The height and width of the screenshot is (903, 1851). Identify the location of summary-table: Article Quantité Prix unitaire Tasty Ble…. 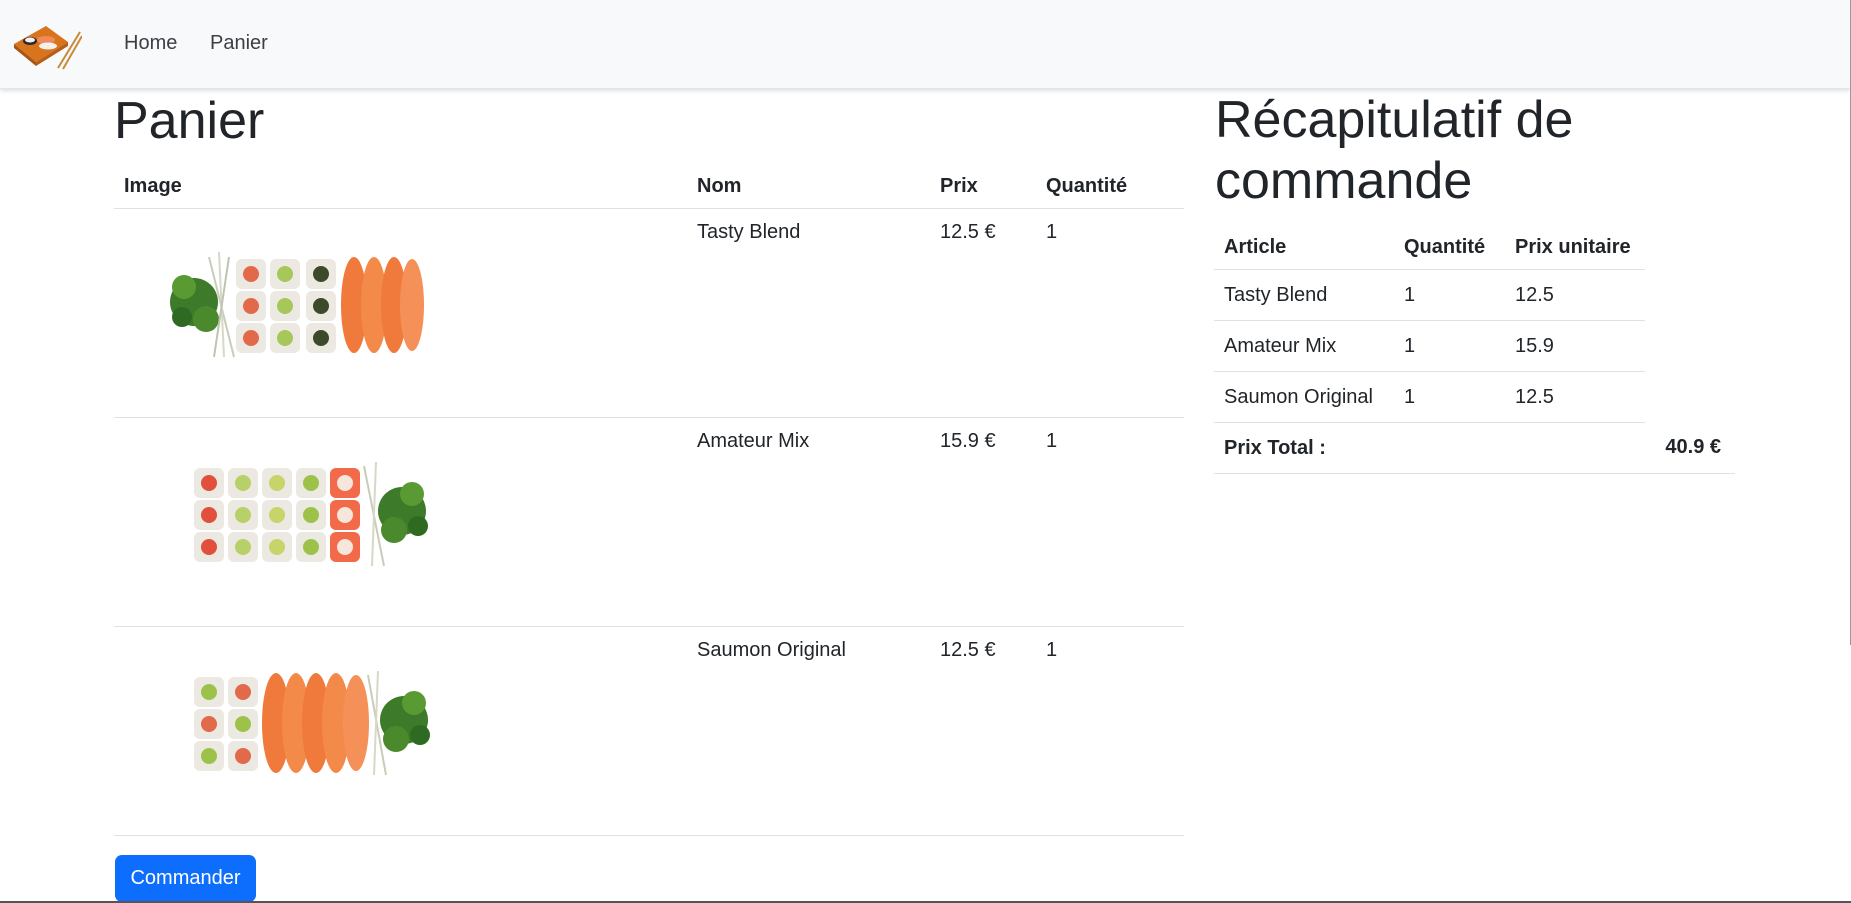
(1474, 349).